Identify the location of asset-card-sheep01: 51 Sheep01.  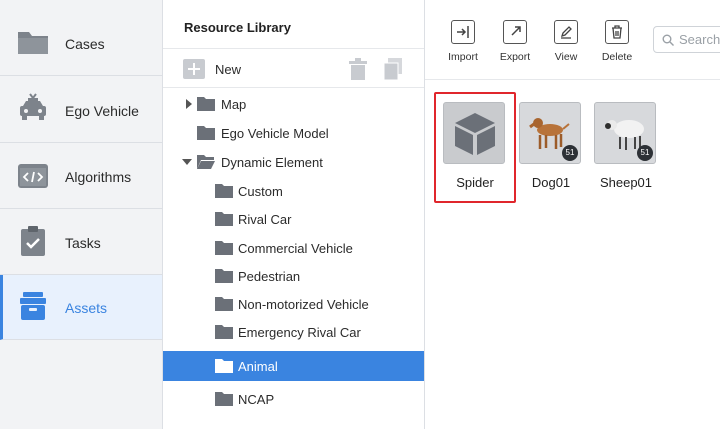
(626, 146).